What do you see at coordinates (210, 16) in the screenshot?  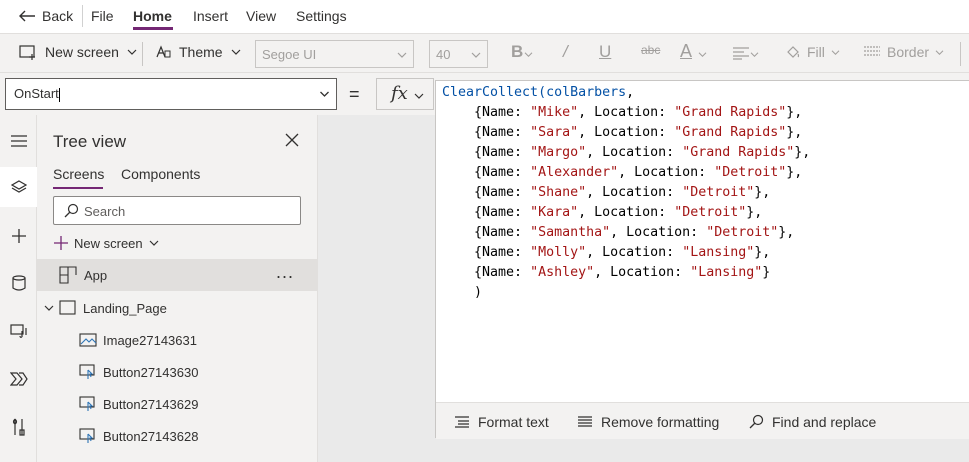 I see `menu-insert: Insert` at bounding box center [210, 16].